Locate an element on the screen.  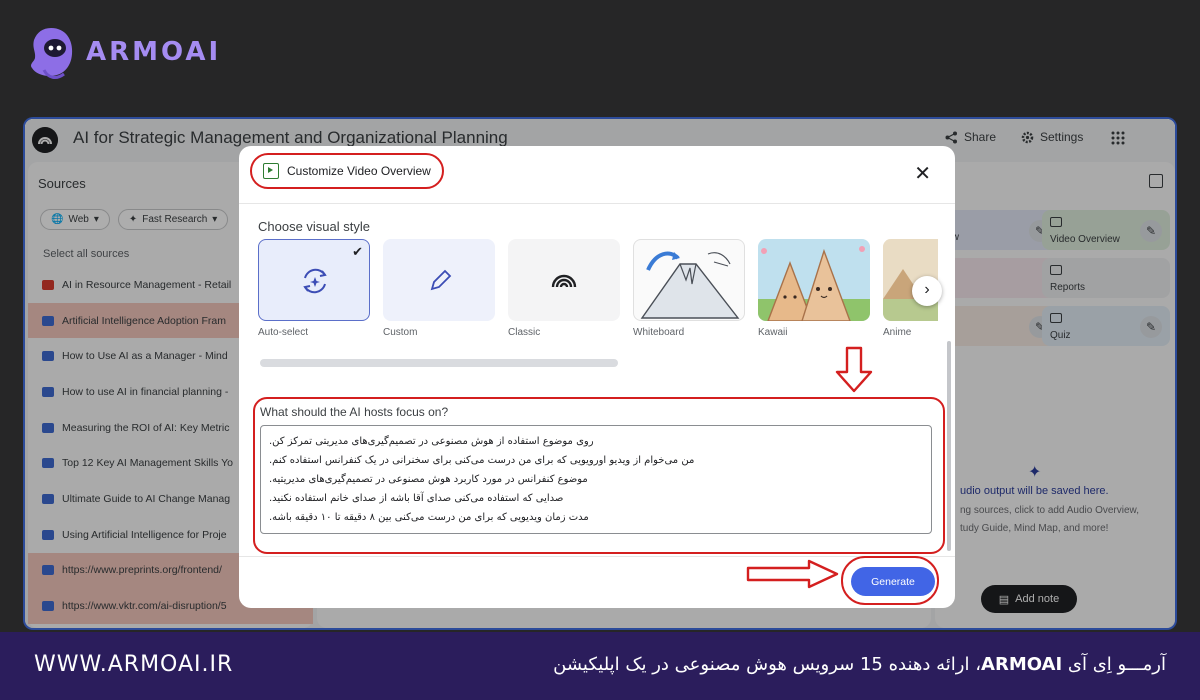
annotation-arrow-down-icon is located at coordinates (854, 369).